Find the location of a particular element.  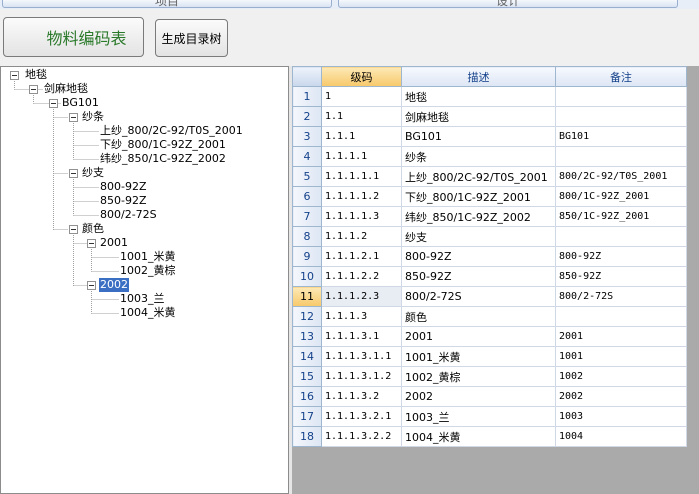

table-row: 4 1.1.1.1 纱条 is located at coordinates (489, 156).